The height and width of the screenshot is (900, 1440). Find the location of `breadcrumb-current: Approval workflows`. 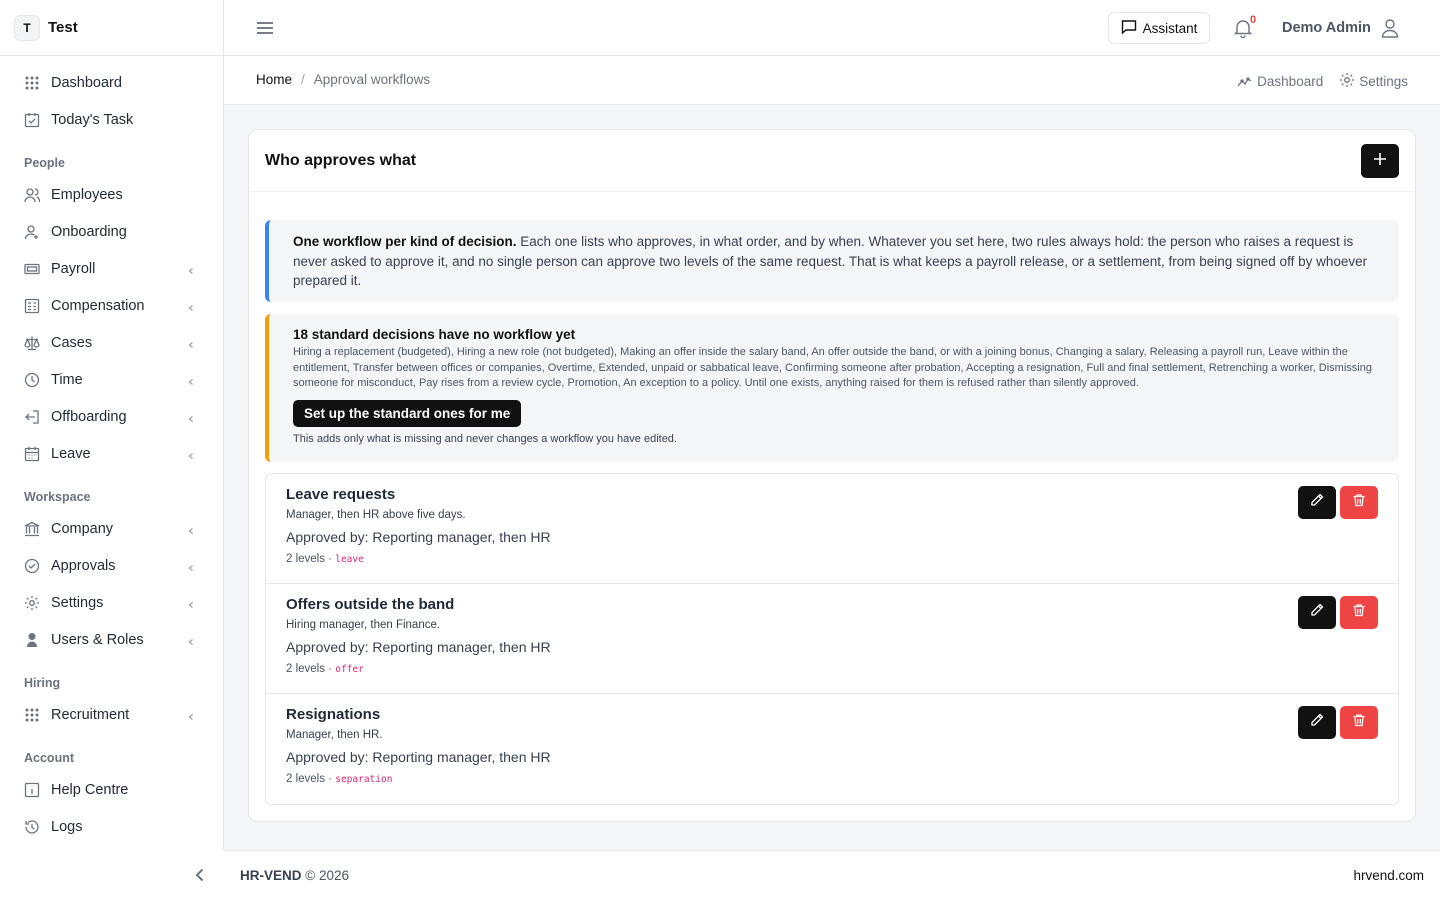

breadcrumb-current: Approval workflows is located at coordinates (372, 79).